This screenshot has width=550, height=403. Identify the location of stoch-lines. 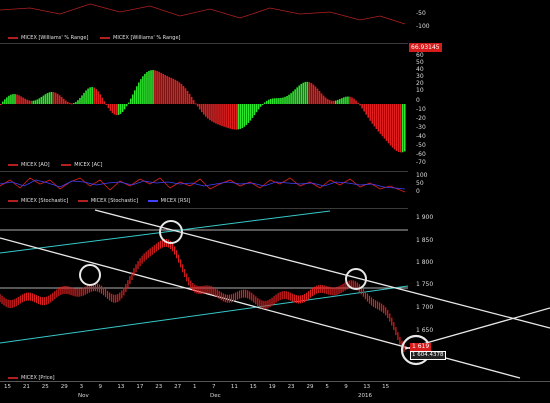
(203, 185).